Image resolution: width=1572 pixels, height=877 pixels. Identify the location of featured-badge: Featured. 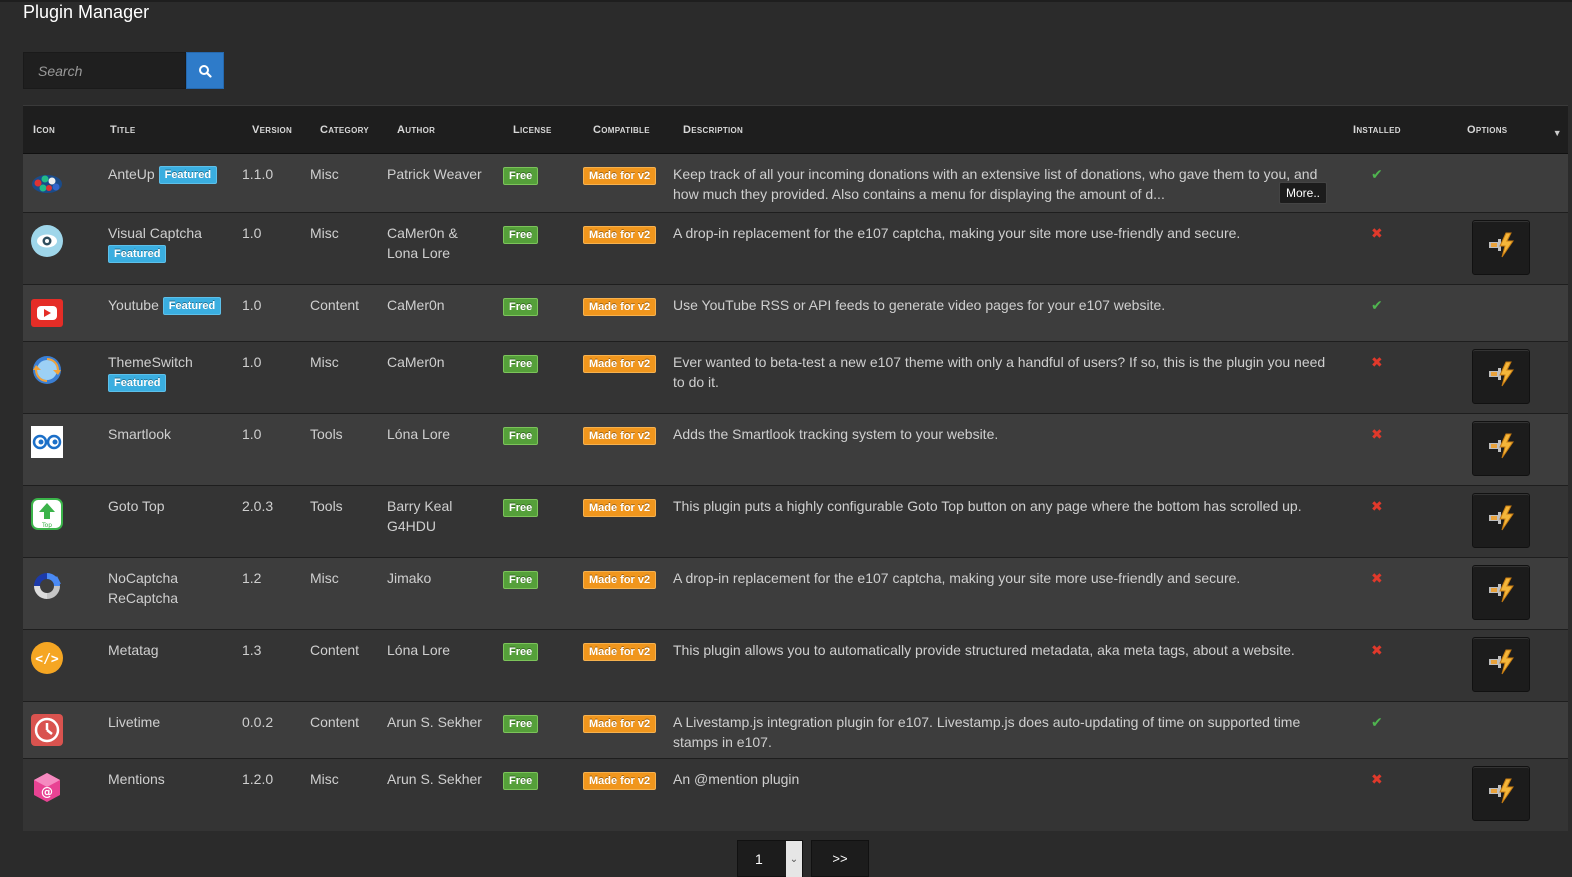
(188, 175).